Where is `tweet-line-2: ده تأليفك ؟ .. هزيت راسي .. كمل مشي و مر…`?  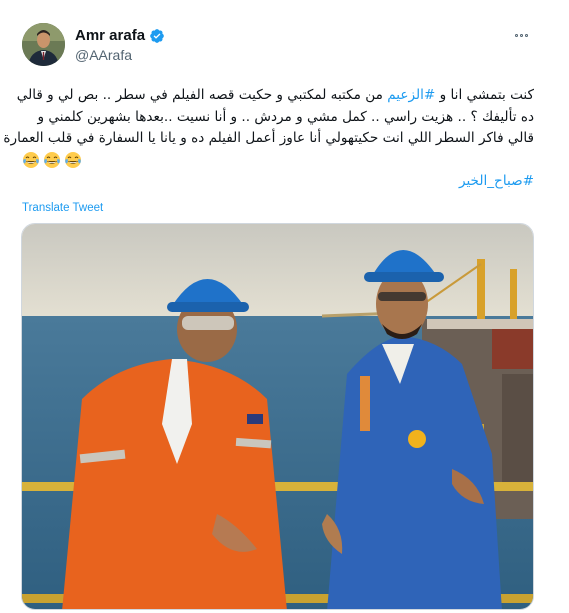
tweet-line-2: ده تأليفك ؟ .. هزيت راسي .. كمل مشي و مر… is located at coordinates (285, 116).